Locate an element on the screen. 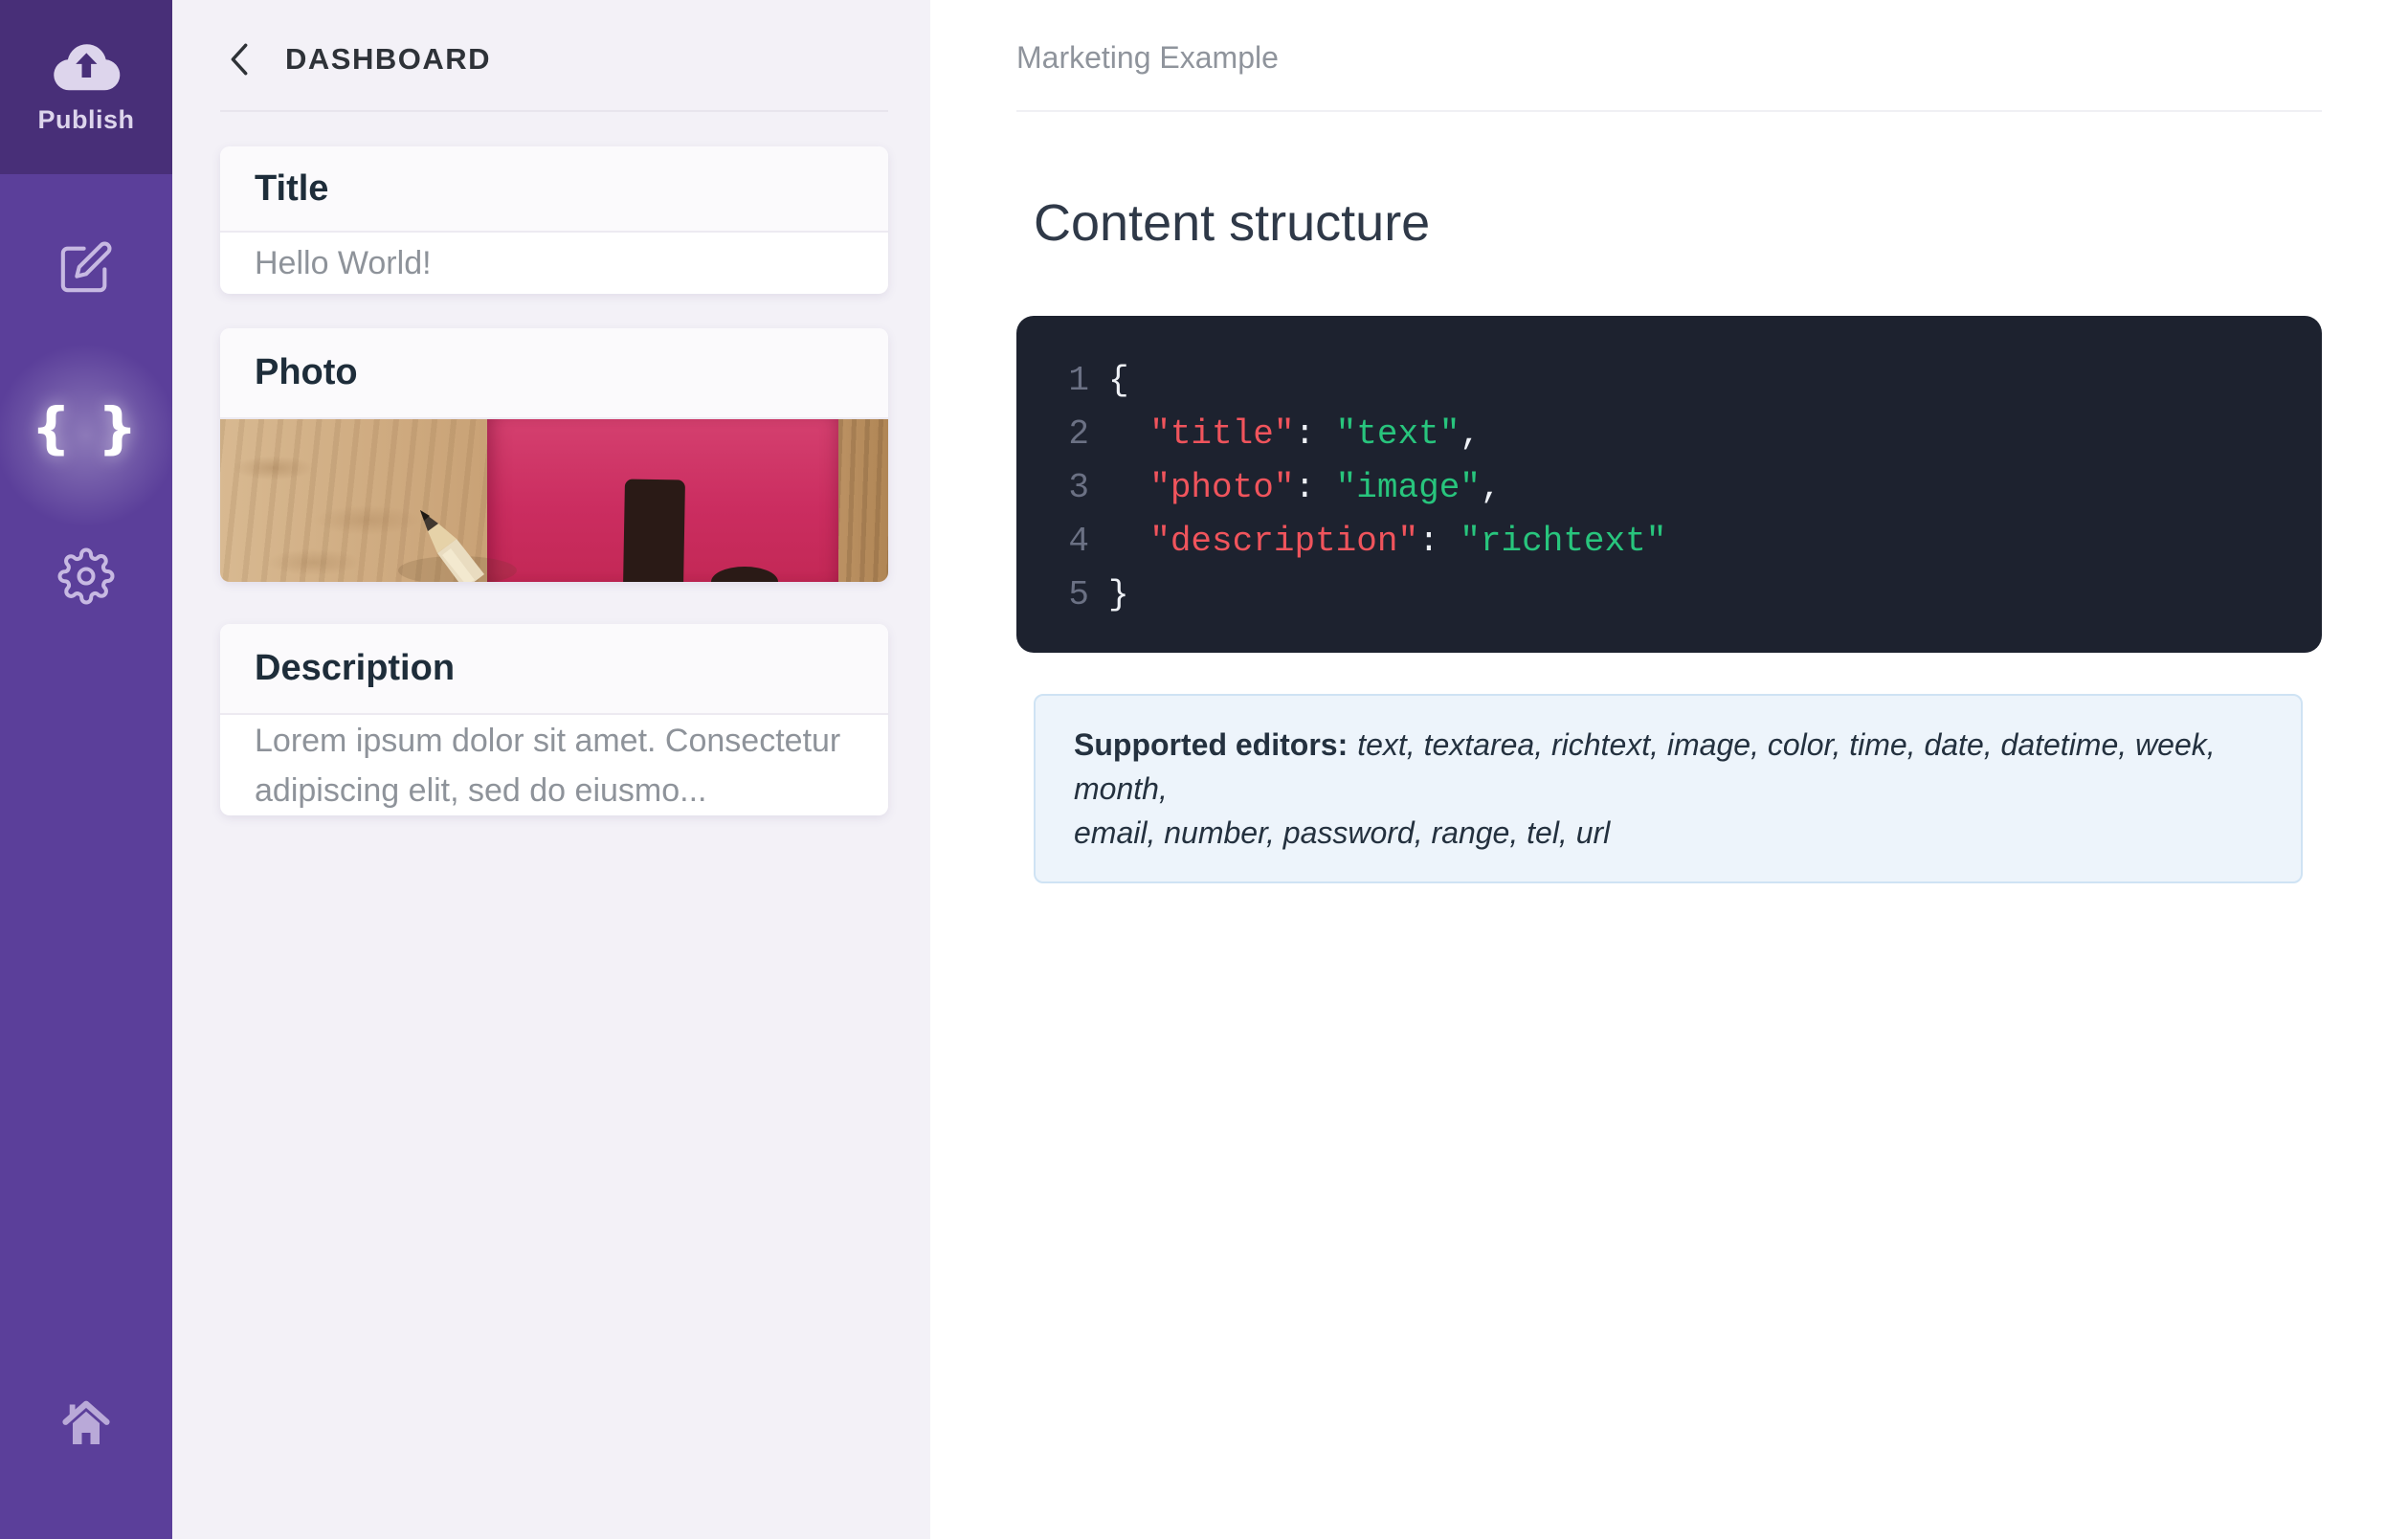 Image resolution: width=2408 pixels, height=1539 pixels. page-title: Content structure is located at coordinates (1233, 223).